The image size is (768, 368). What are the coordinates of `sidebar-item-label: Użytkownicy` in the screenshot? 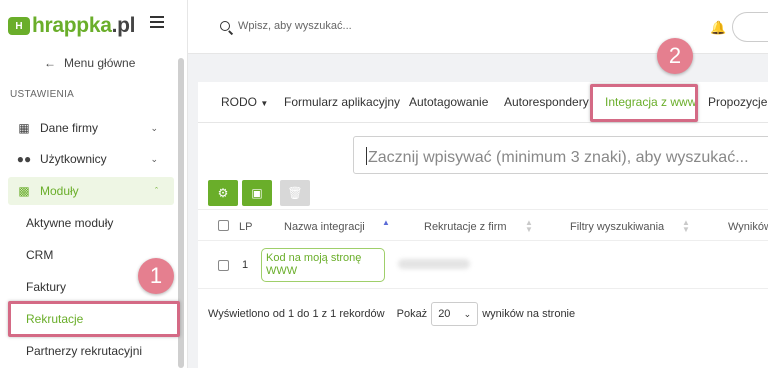 It's located at (73, 159).